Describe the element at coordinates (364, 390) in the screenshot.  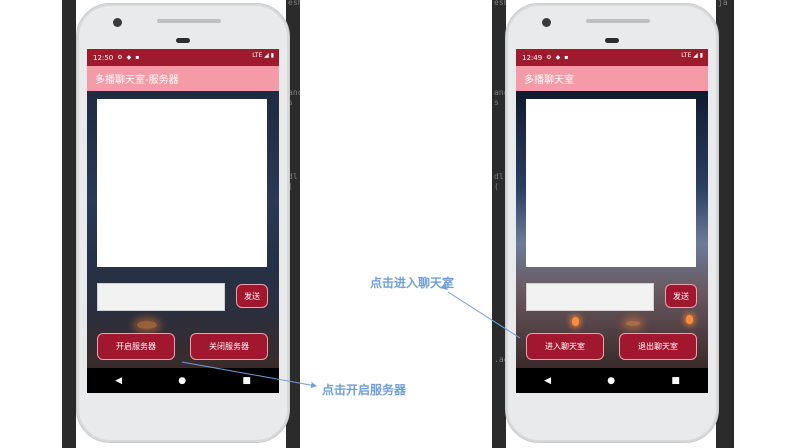
I see `annotation-start-server: 点击开启服务器` at that location.